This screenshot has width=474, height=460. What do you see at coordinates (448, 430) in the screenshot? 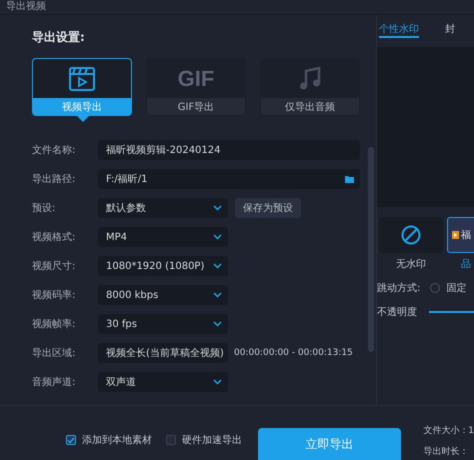
I see `export-info: 文件大小：1` at bounding box center [448, 430].